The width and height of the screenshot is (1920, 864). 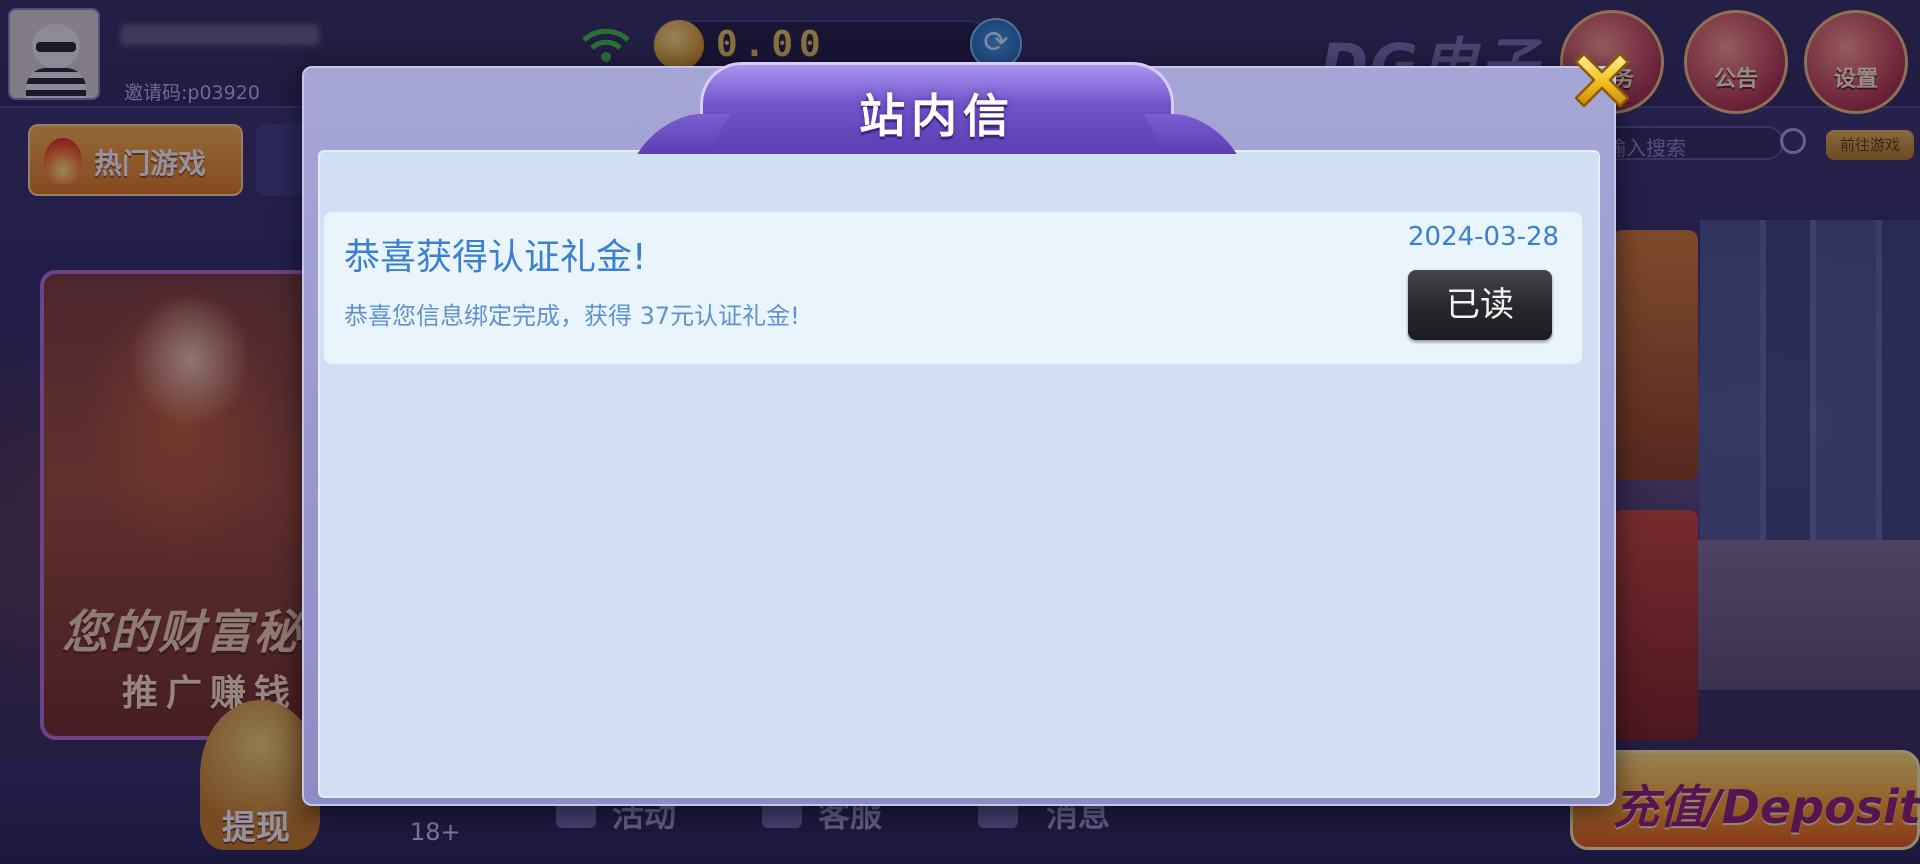 What do you see at coordinates (1484, 237) in the screenshot?
I see `message-date: 2024-03-28` at bounding box center [1484, 237].